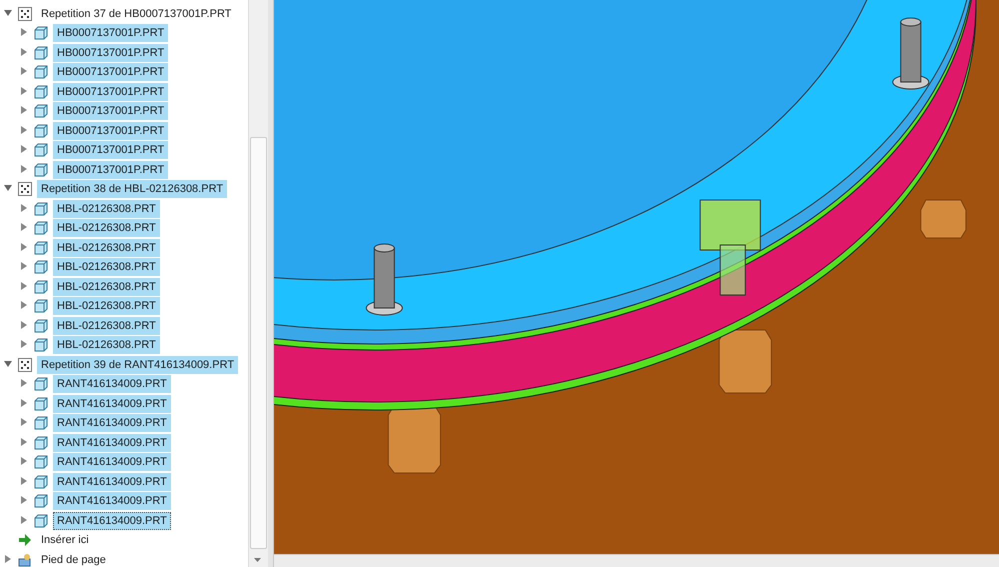  What do you see at coordinates (136, 13) in the screenshot?
I see `tree-item: Repetition 37 de HB0007137001P.PRT` at bounding box center [136, 13].